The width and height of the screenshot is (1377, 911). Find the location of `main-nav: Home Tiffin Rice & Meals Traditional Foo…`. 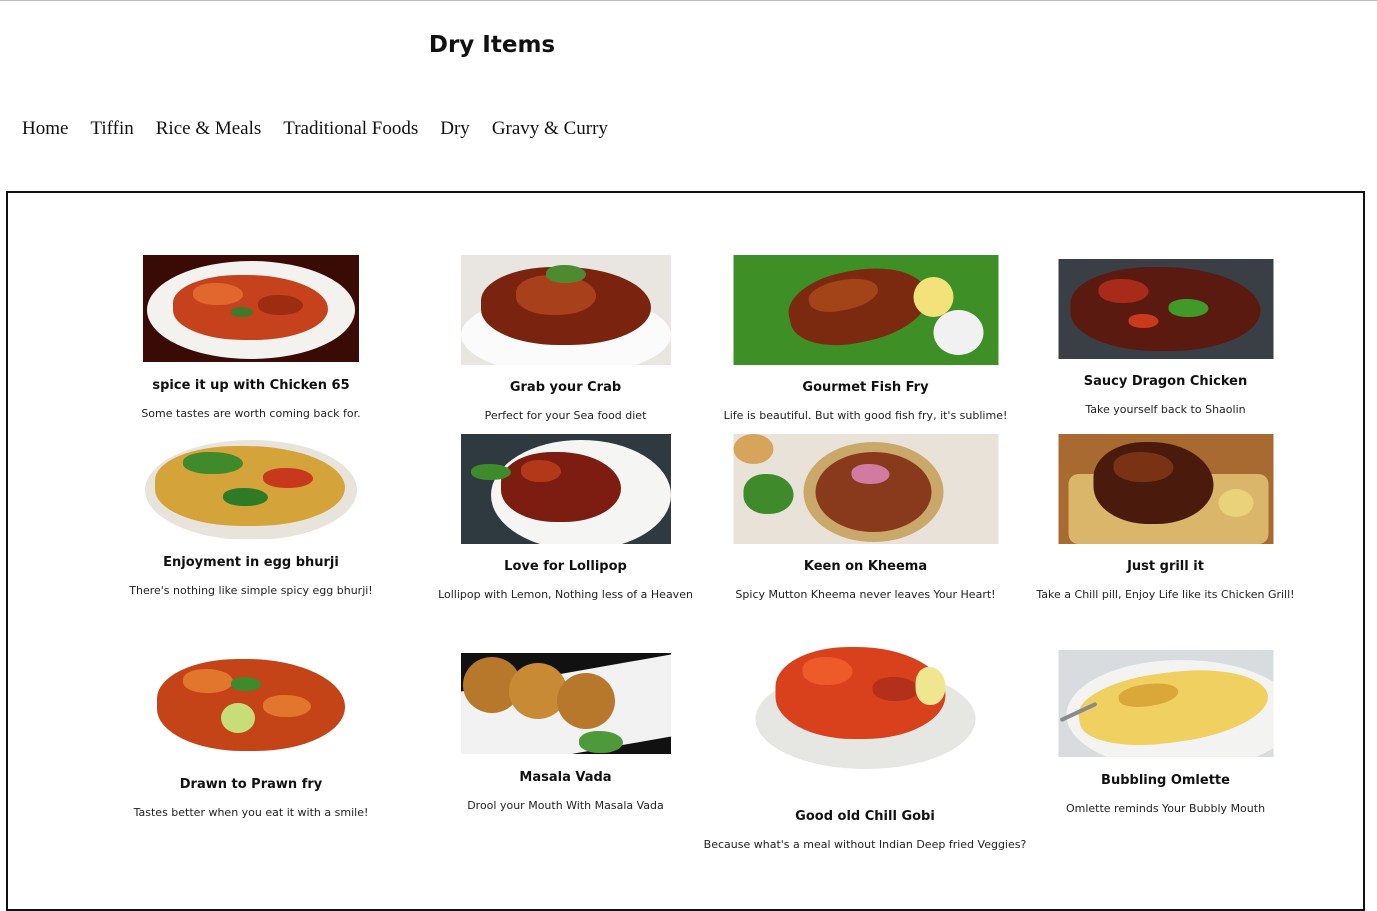

main-nav: Home Tiffin Rice & Meals Traditional Foo… is located at coordinates (326, 129).